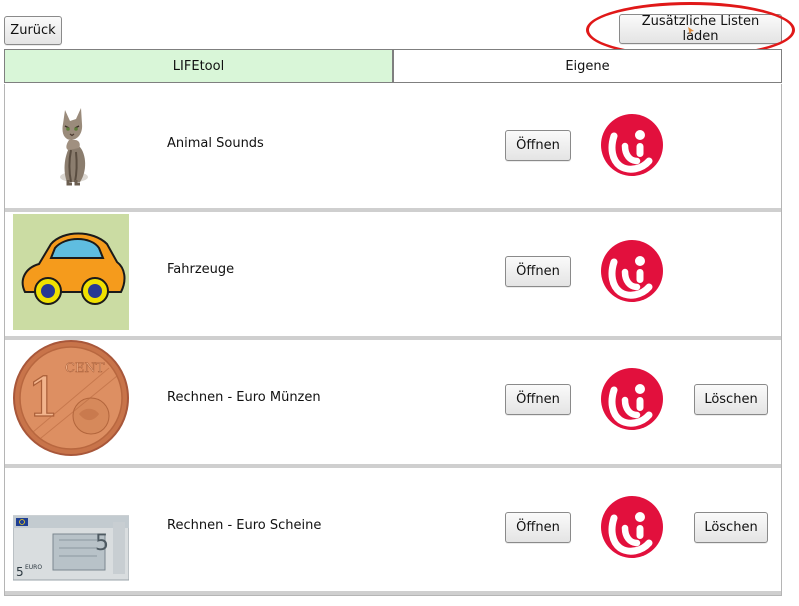 This screenshot has height=606, width=799. What do you see at coordinates (393, 593) in the screenshot?
I see `row-divider` at bounding box center [393, 593].